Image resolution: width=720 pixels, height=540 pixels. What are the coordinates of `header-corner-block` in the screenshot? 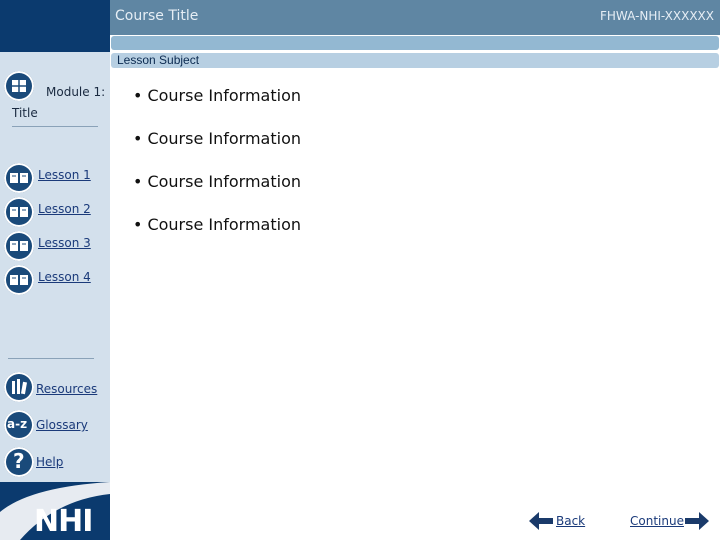 It's located at (55, 26).